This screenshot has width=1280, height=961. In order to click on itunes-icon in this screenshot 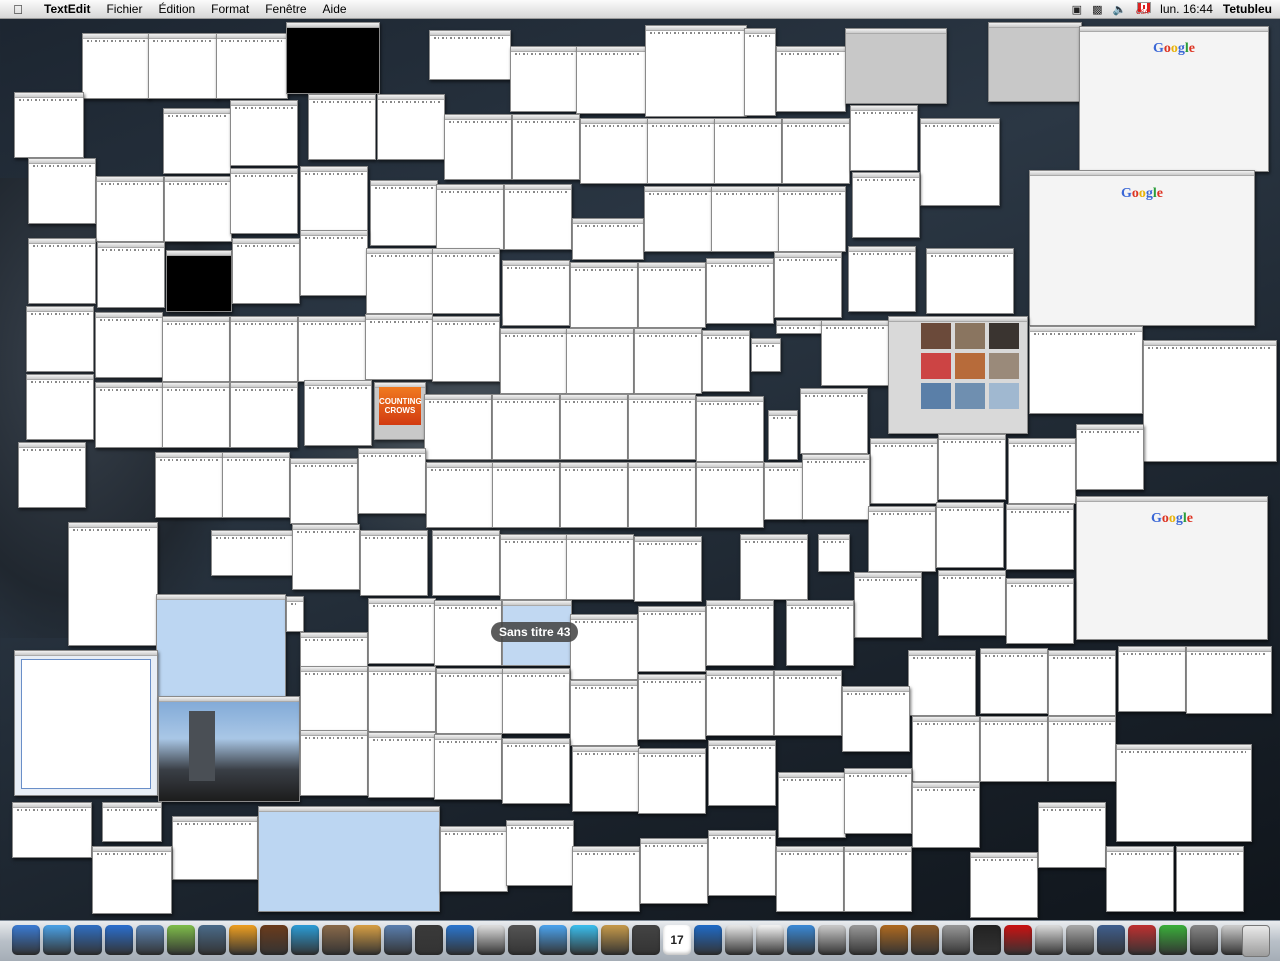, I will do `click(181, 940)`.